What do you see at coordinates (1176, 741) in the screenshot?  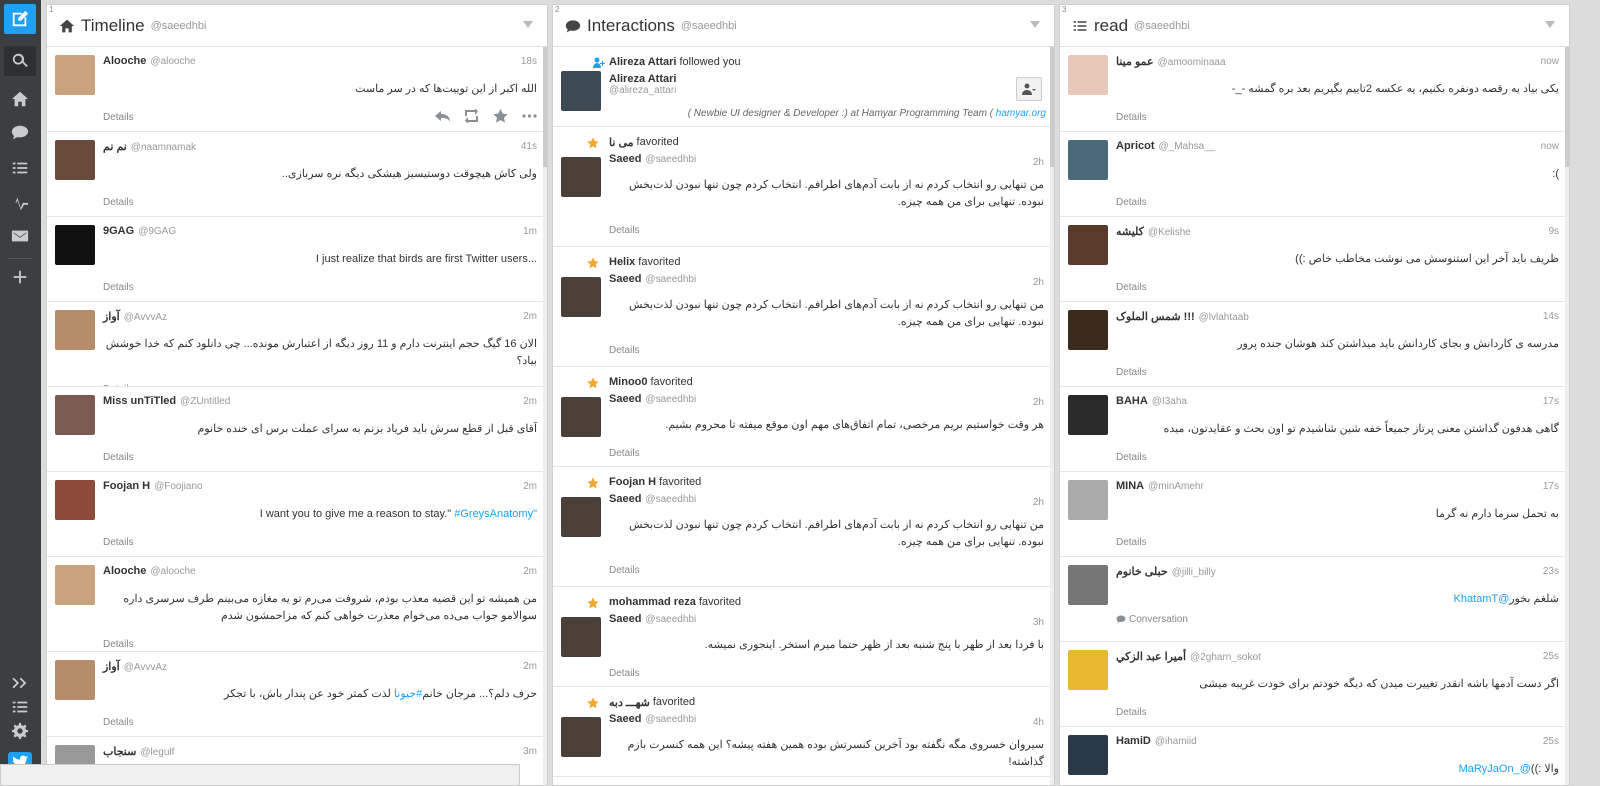 I see `user-handle: @ihamiid` at bounding box center [1176, 741].